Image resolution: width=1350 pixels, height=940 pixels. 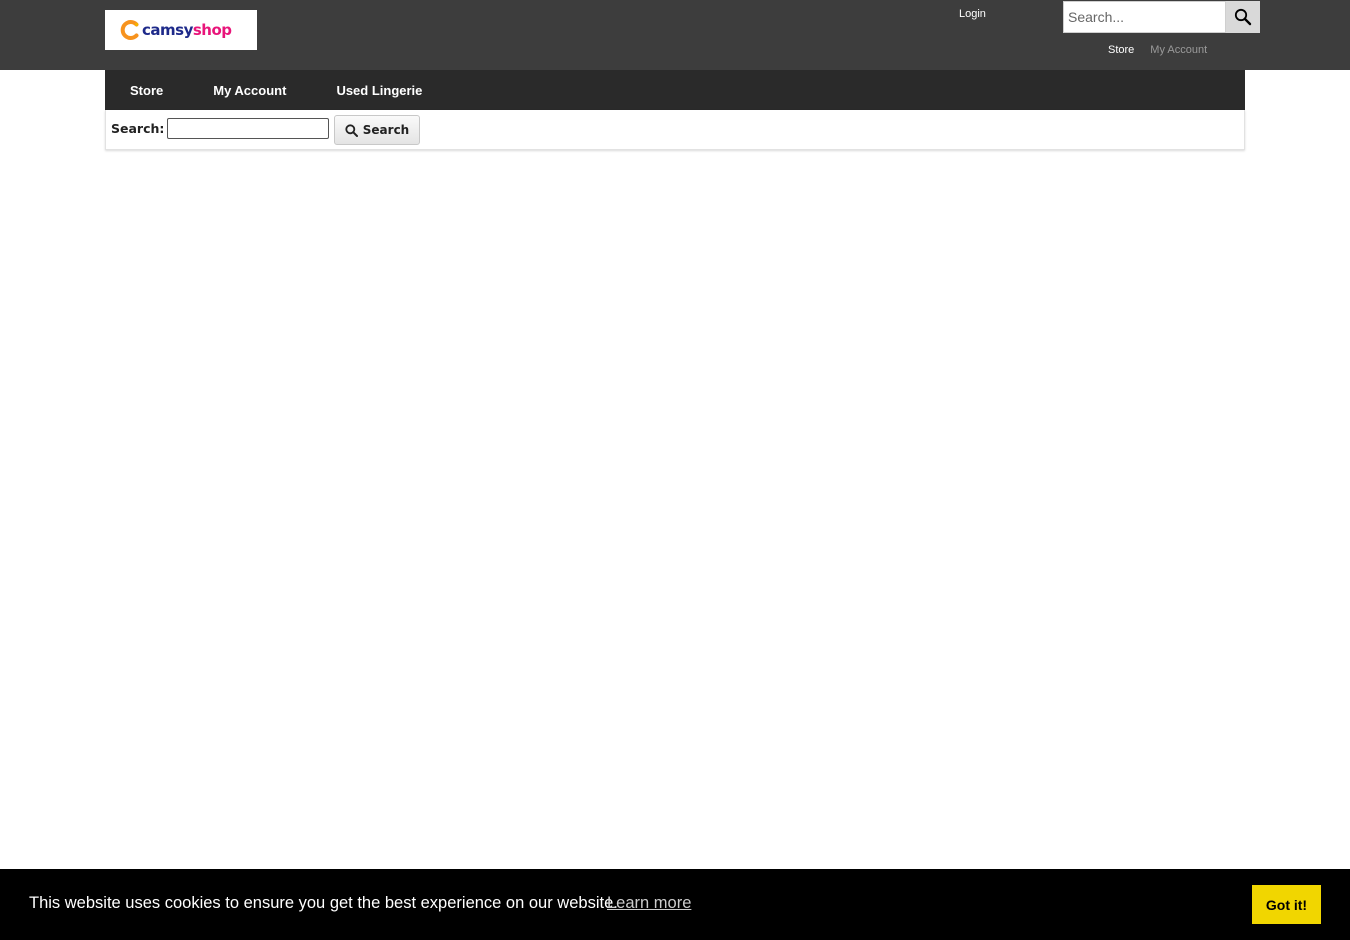 What do you see at coordinates (146, 90) in the screenshot?
I see `nav-item-store: Store` at bounding box center [146, 90].